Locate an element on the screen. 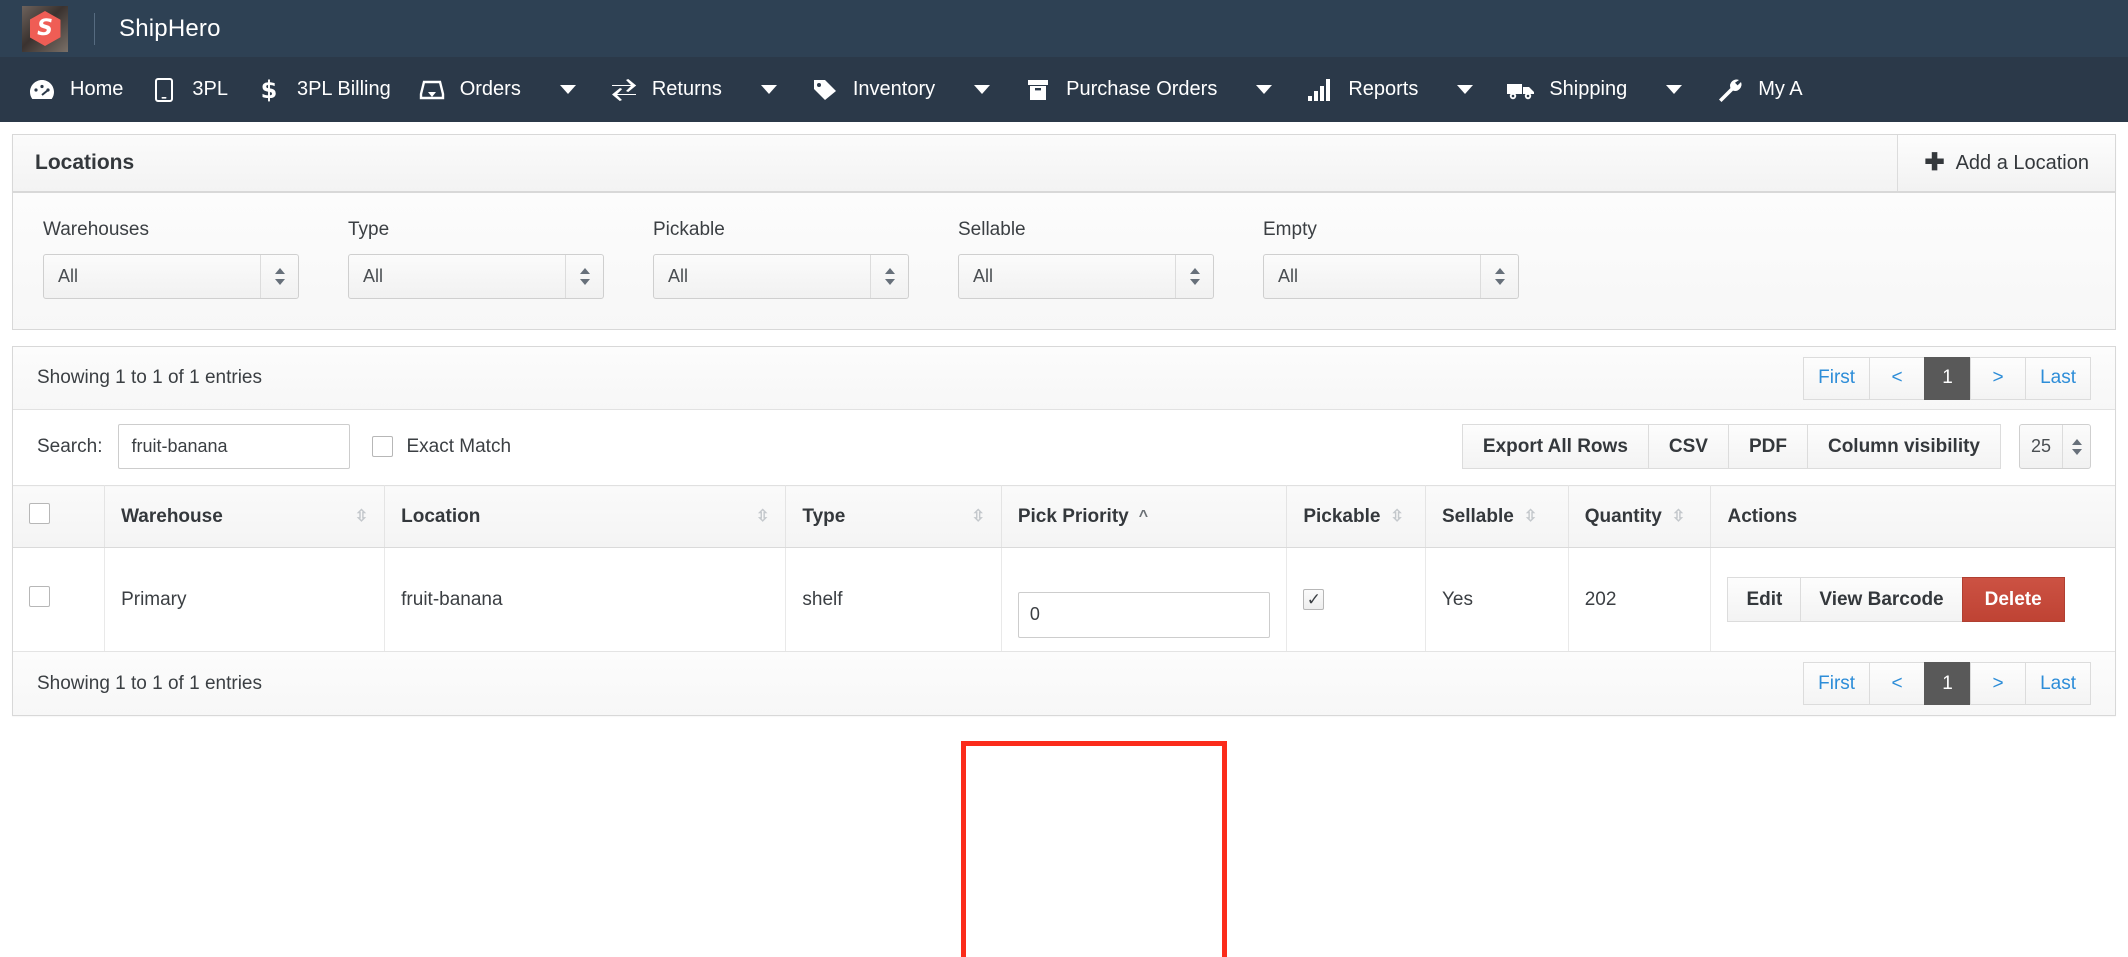 This screenshot has width=2128, height=957. cell-actions: Edit View Barcode Delete is located at coordinates (1912, 599).